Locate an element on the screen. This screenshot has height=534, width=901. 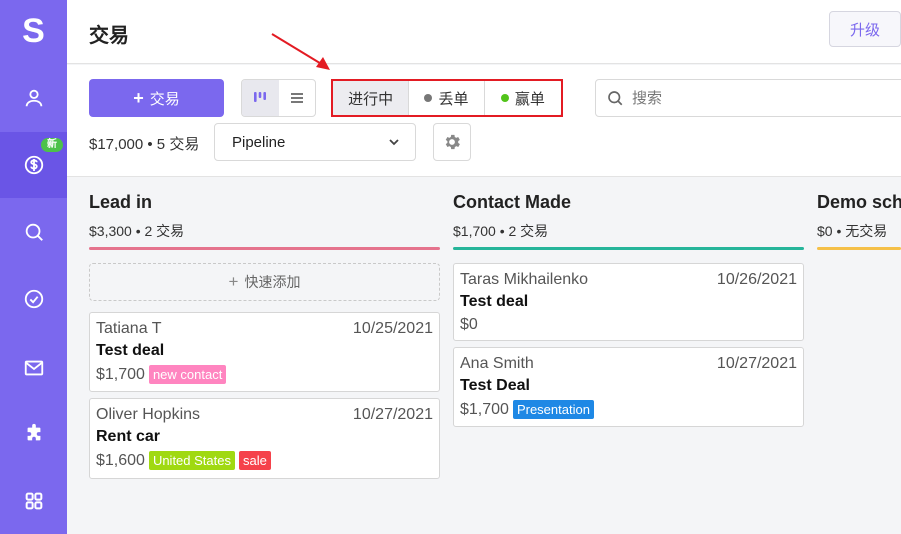
chevron-down-icon is located at coordinates (394, 142).